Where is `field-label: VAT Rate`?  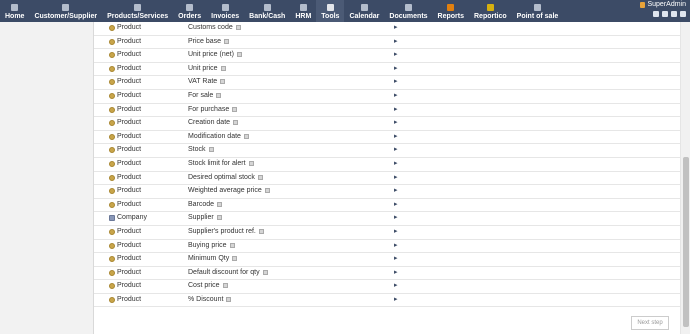
field-label: VAT Rate is located at coordinates (207, 81).